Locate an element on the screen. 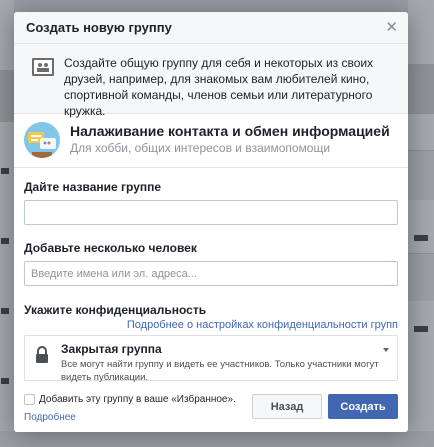  lock-icon is located at coordinates (42, 355).